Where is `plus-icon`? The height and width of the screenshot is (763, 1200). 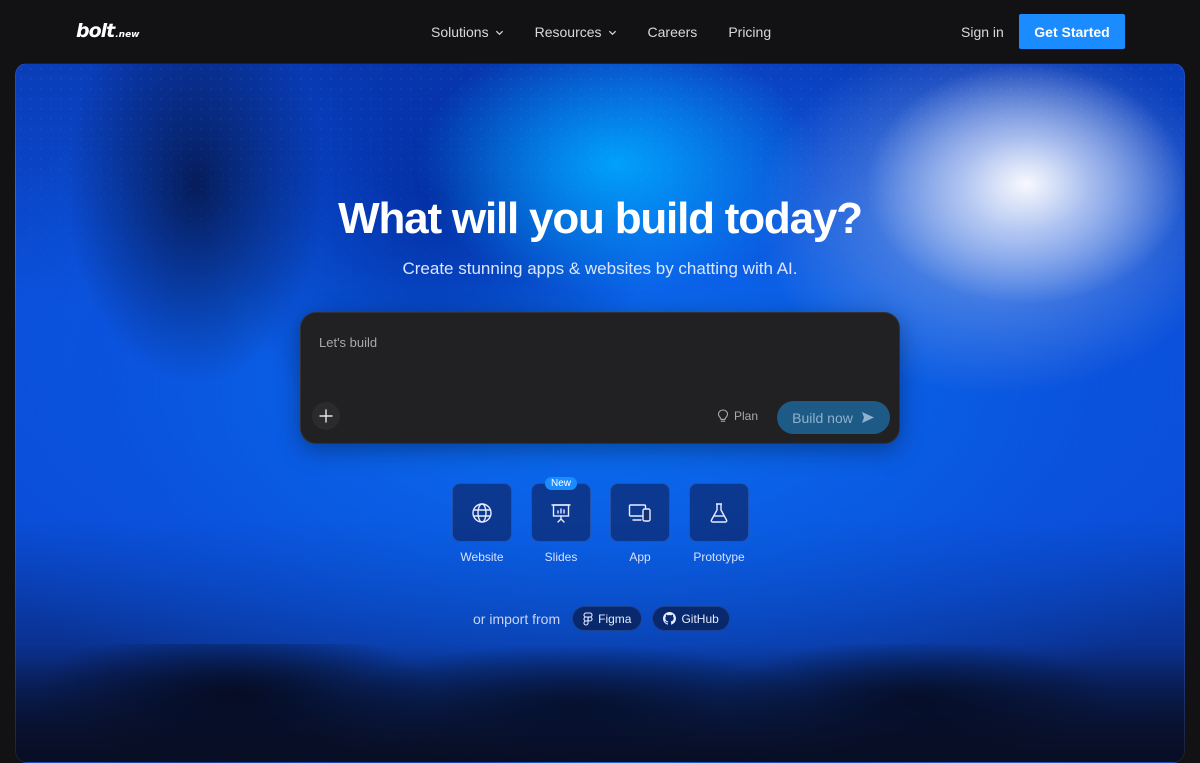 plus-icon is located at coordinates (326, 416).